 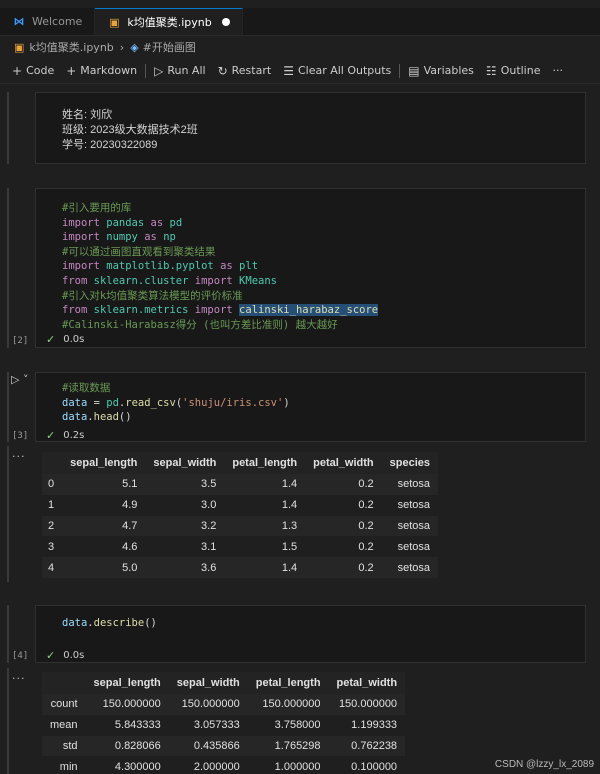 What do you see at coordinates (19, 379) in the screenshot?
I see `run-cell-icon: ▷ ˅` at bounding box center [19, 379].